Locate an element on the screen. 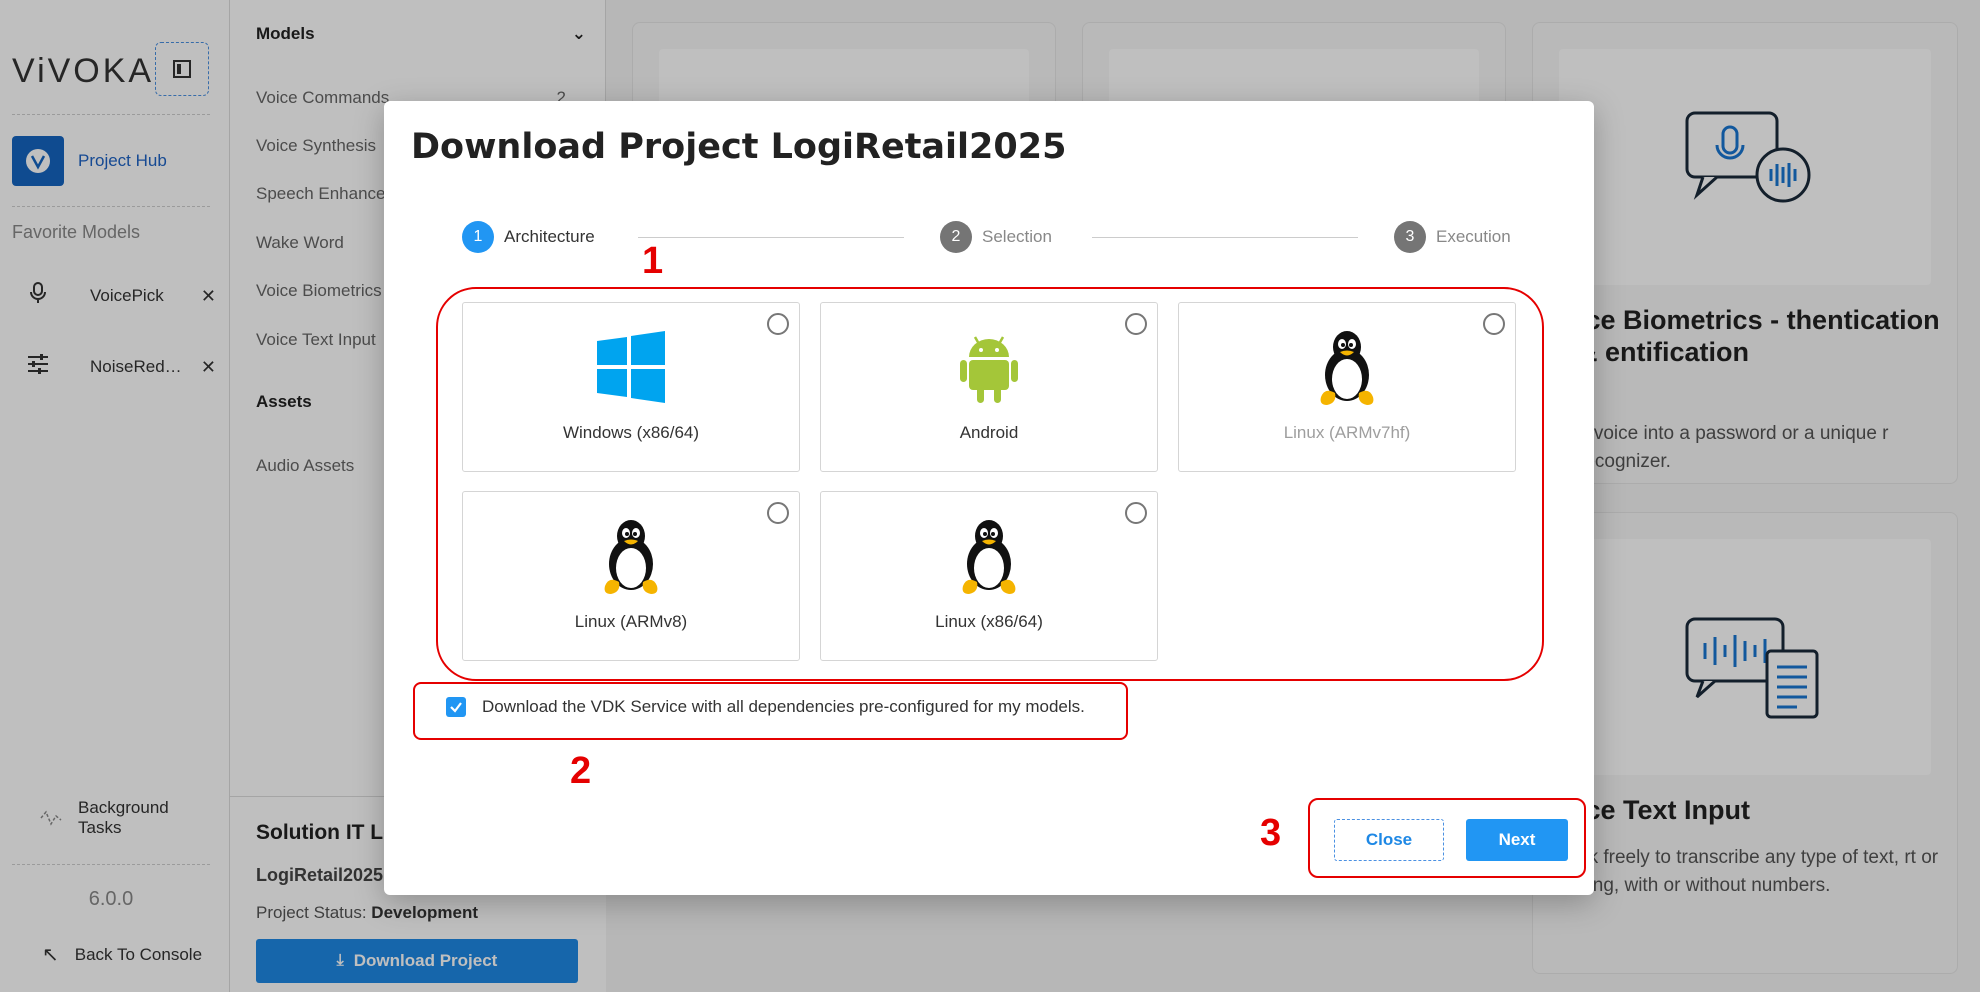 Image resolution: width=1980 pixels, height=992 pixels. step-label: Architecture is located at coordinates (549, 236).